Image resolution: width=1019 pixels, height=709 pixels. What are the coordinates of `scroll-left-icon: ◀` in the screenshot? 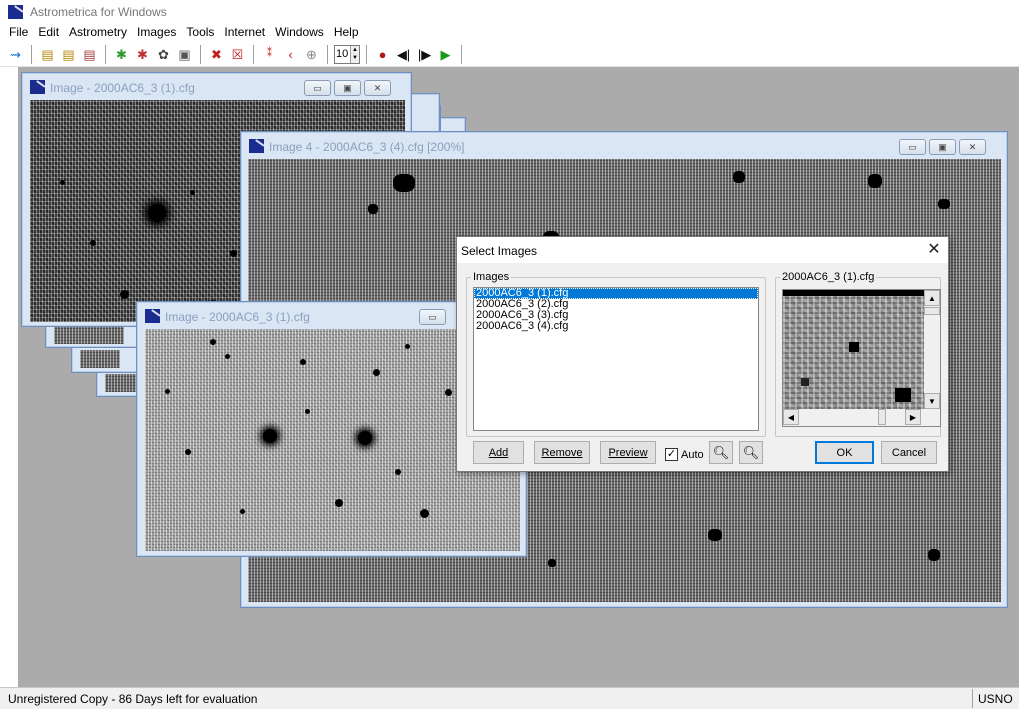 It's located at (791, 417).